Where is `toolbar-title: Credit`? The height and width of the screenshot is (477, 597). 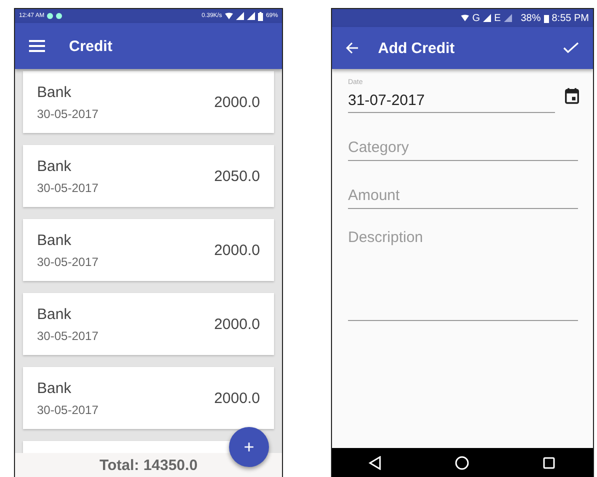
toolbar-title: Credit is located at coordinates (90, 46).